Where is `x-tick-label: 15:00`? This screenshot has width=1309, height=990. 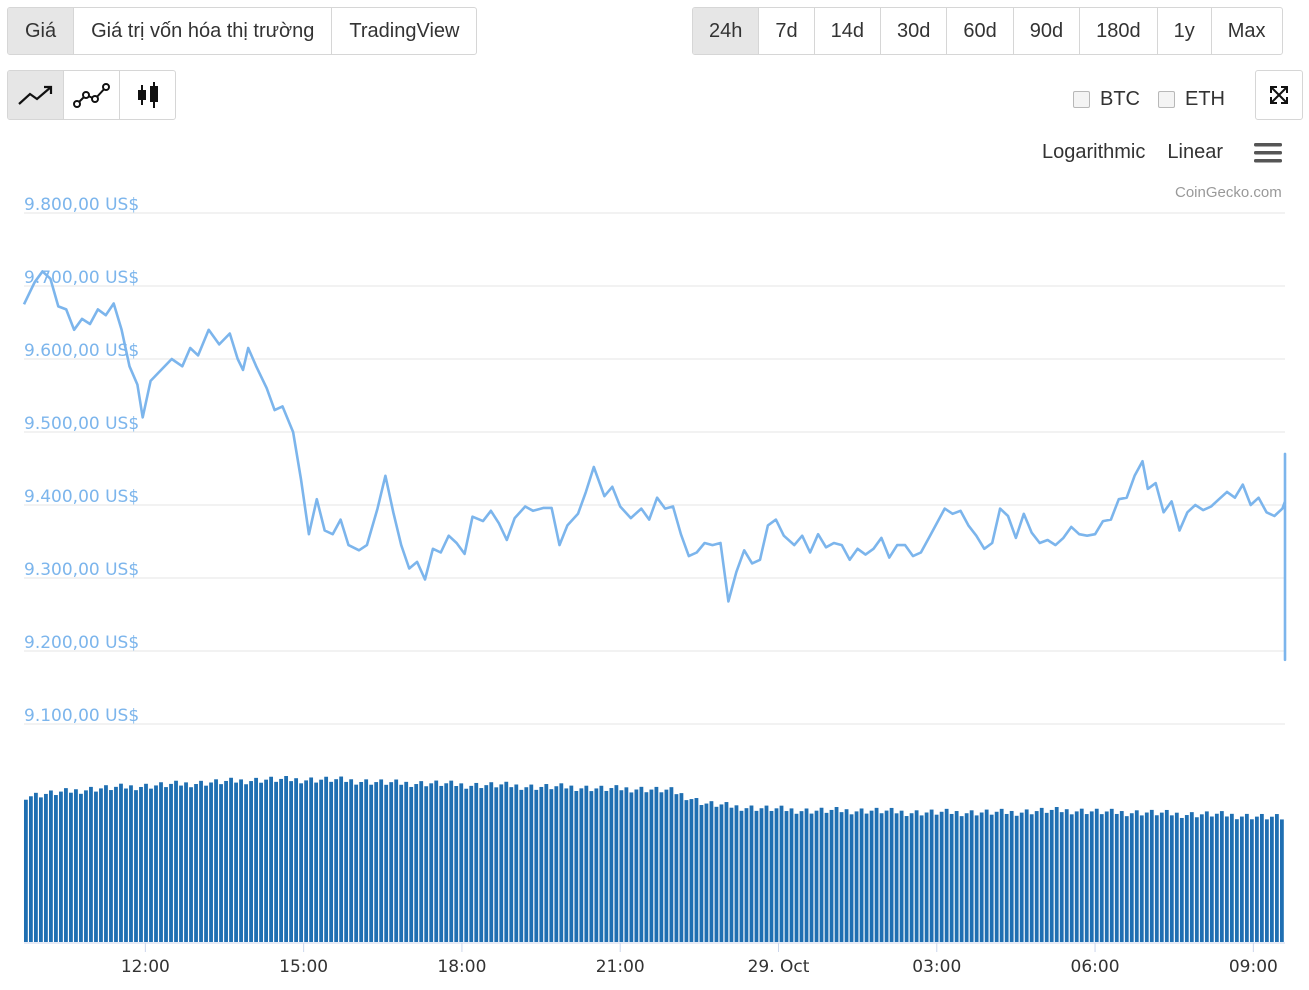
x-tick-label: 15:00 is located at coordinates (303, 967).